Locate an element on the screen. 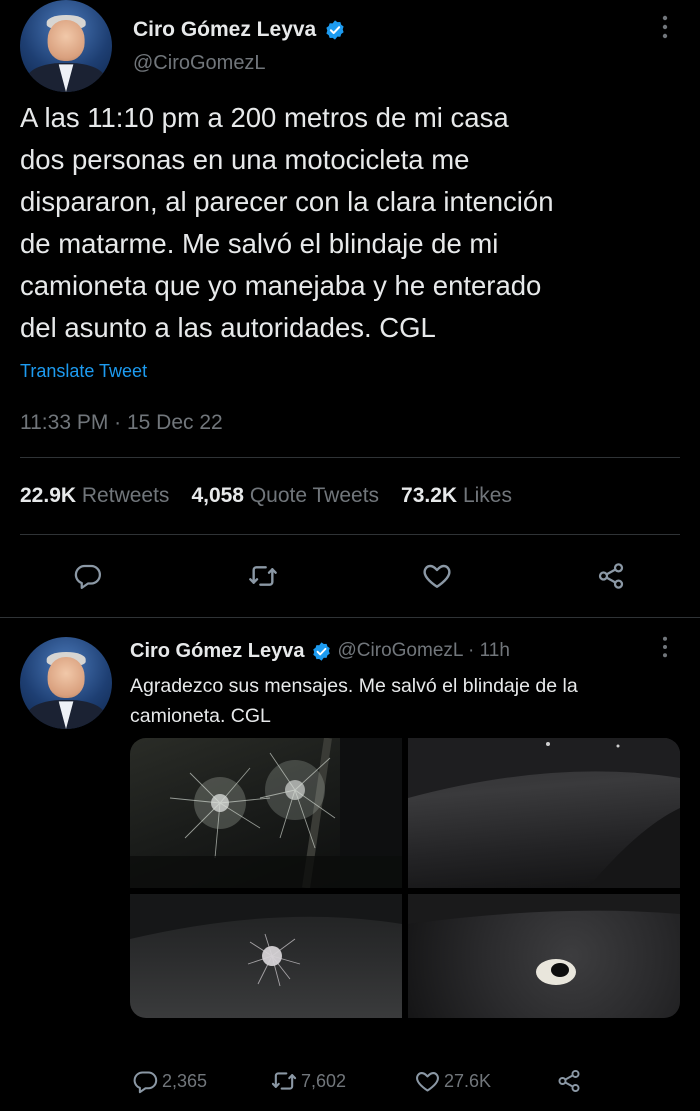 This screenshot has width=700, height=1111. bullet-impact-graphic is located at coordinates (266, 940).